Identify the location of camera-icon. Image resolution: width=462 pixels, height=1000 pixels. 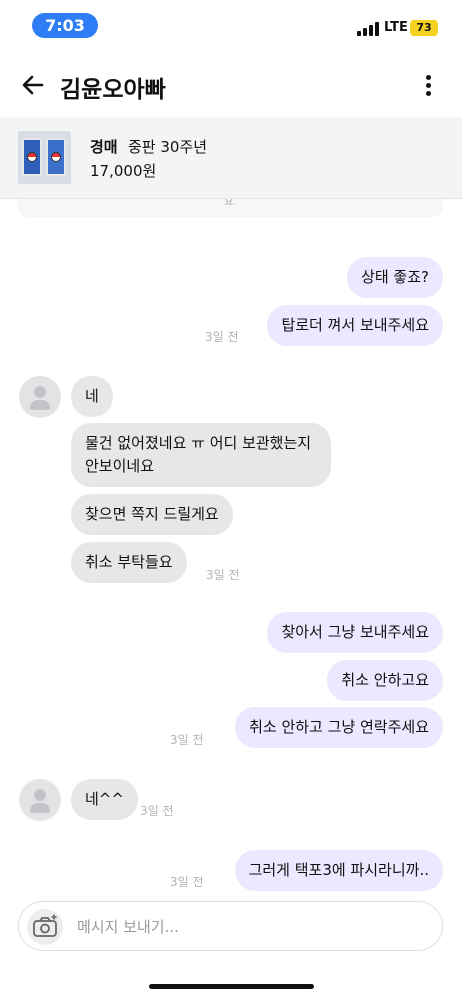
(45, 925).